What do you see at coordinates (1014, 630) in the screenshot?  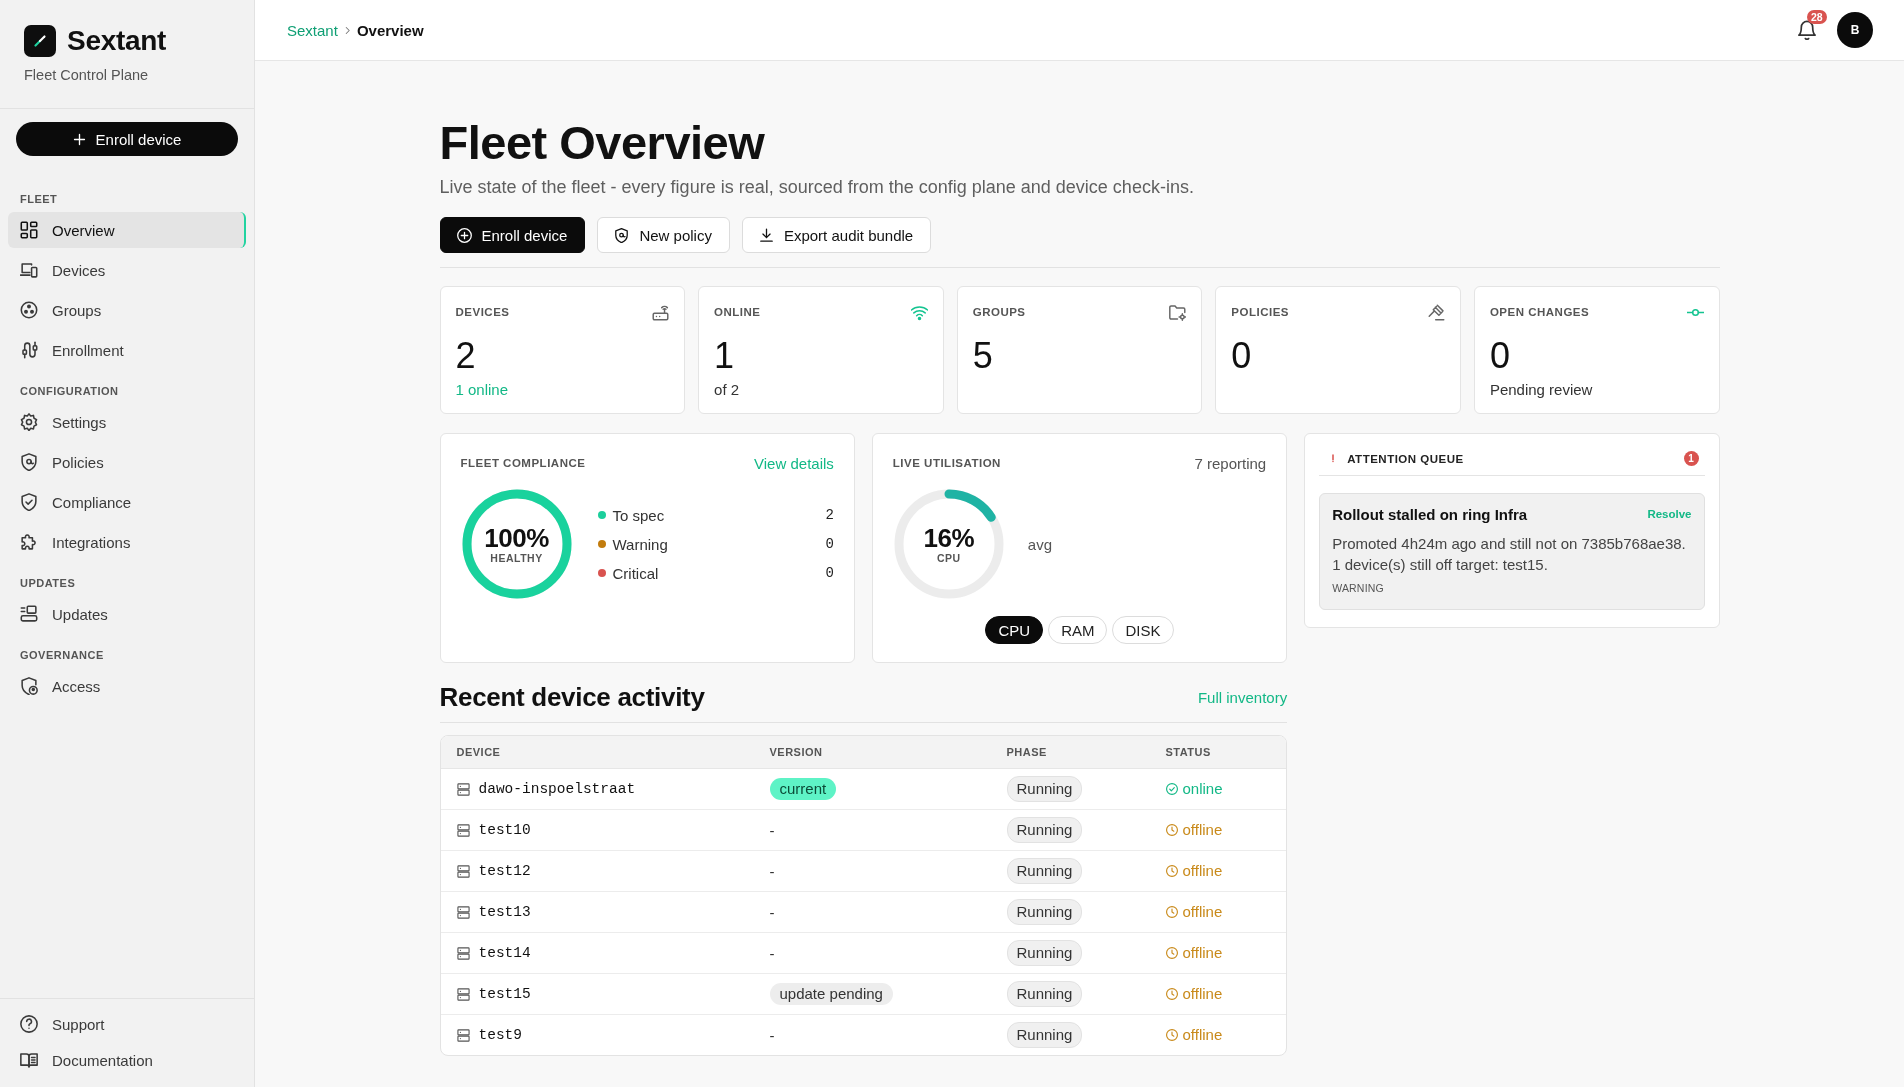 I see `metric-tab: CPU` at bounding box center [1014, 630].